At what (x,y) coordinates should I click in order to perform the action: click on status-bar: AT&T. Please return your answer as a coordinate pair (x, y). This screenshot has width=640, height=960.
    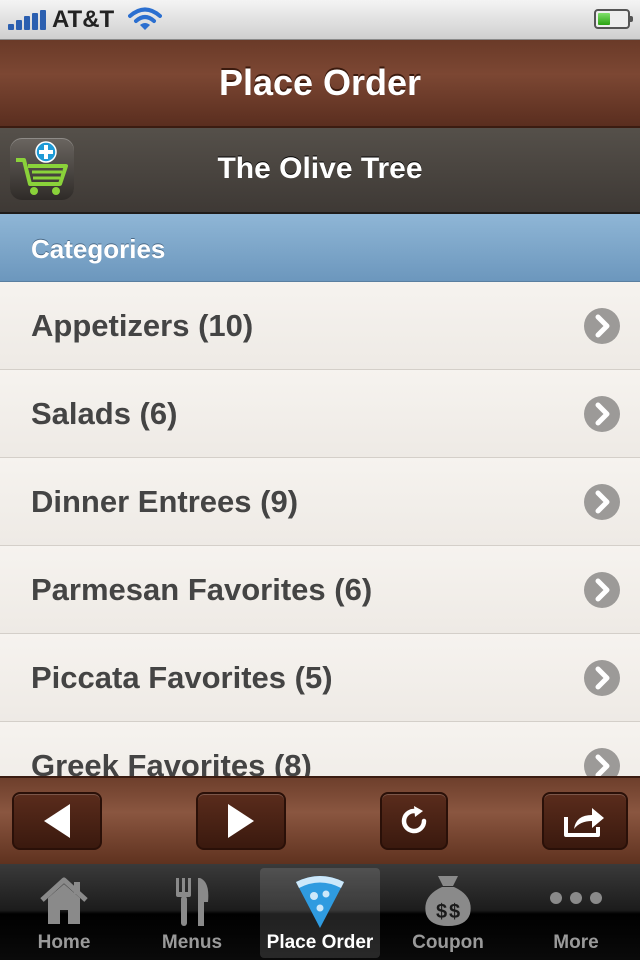
    Looking at the image, I should click on (320, 20).